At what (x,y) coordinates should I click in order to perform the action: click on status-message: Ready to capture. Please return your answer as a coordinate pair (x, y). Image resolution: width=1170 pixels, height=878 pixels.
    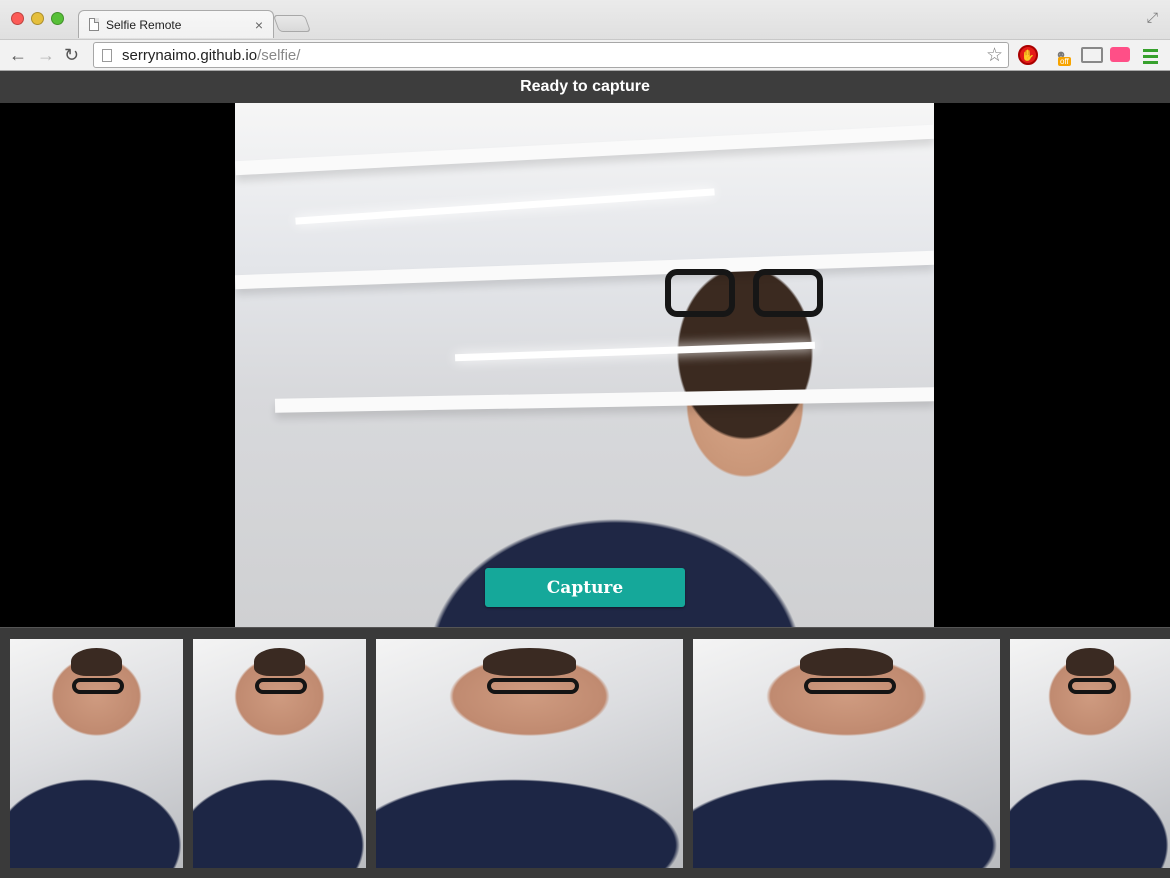
    Looking at the image, I should click on (585, 87).